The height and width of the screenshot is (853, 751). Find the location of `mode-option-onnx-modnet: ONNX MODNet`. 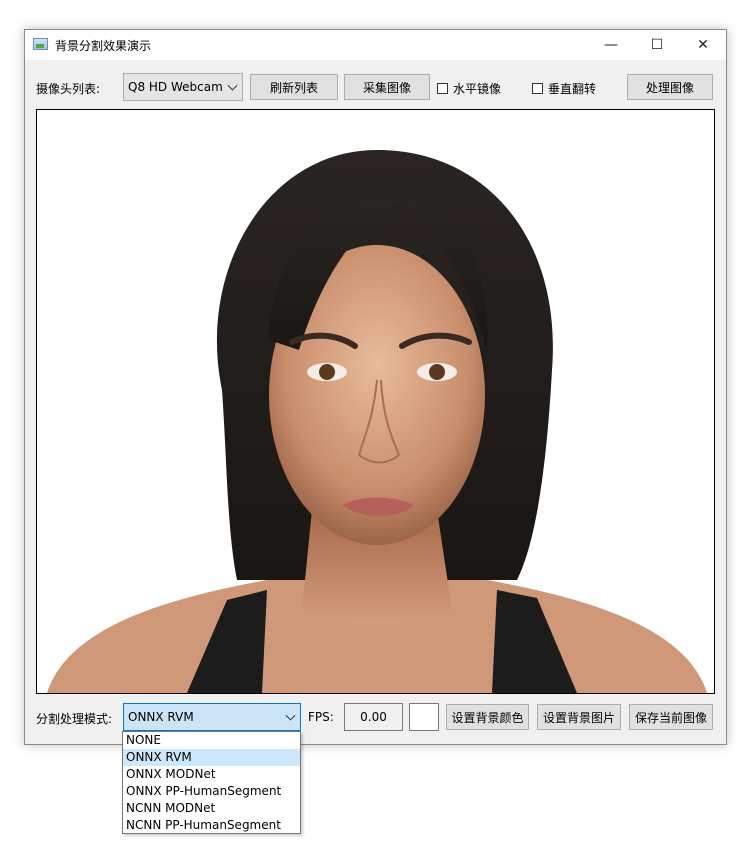

mode-option-onnx-modnet: ONNX MODNet is located at coordinates (211, 774).